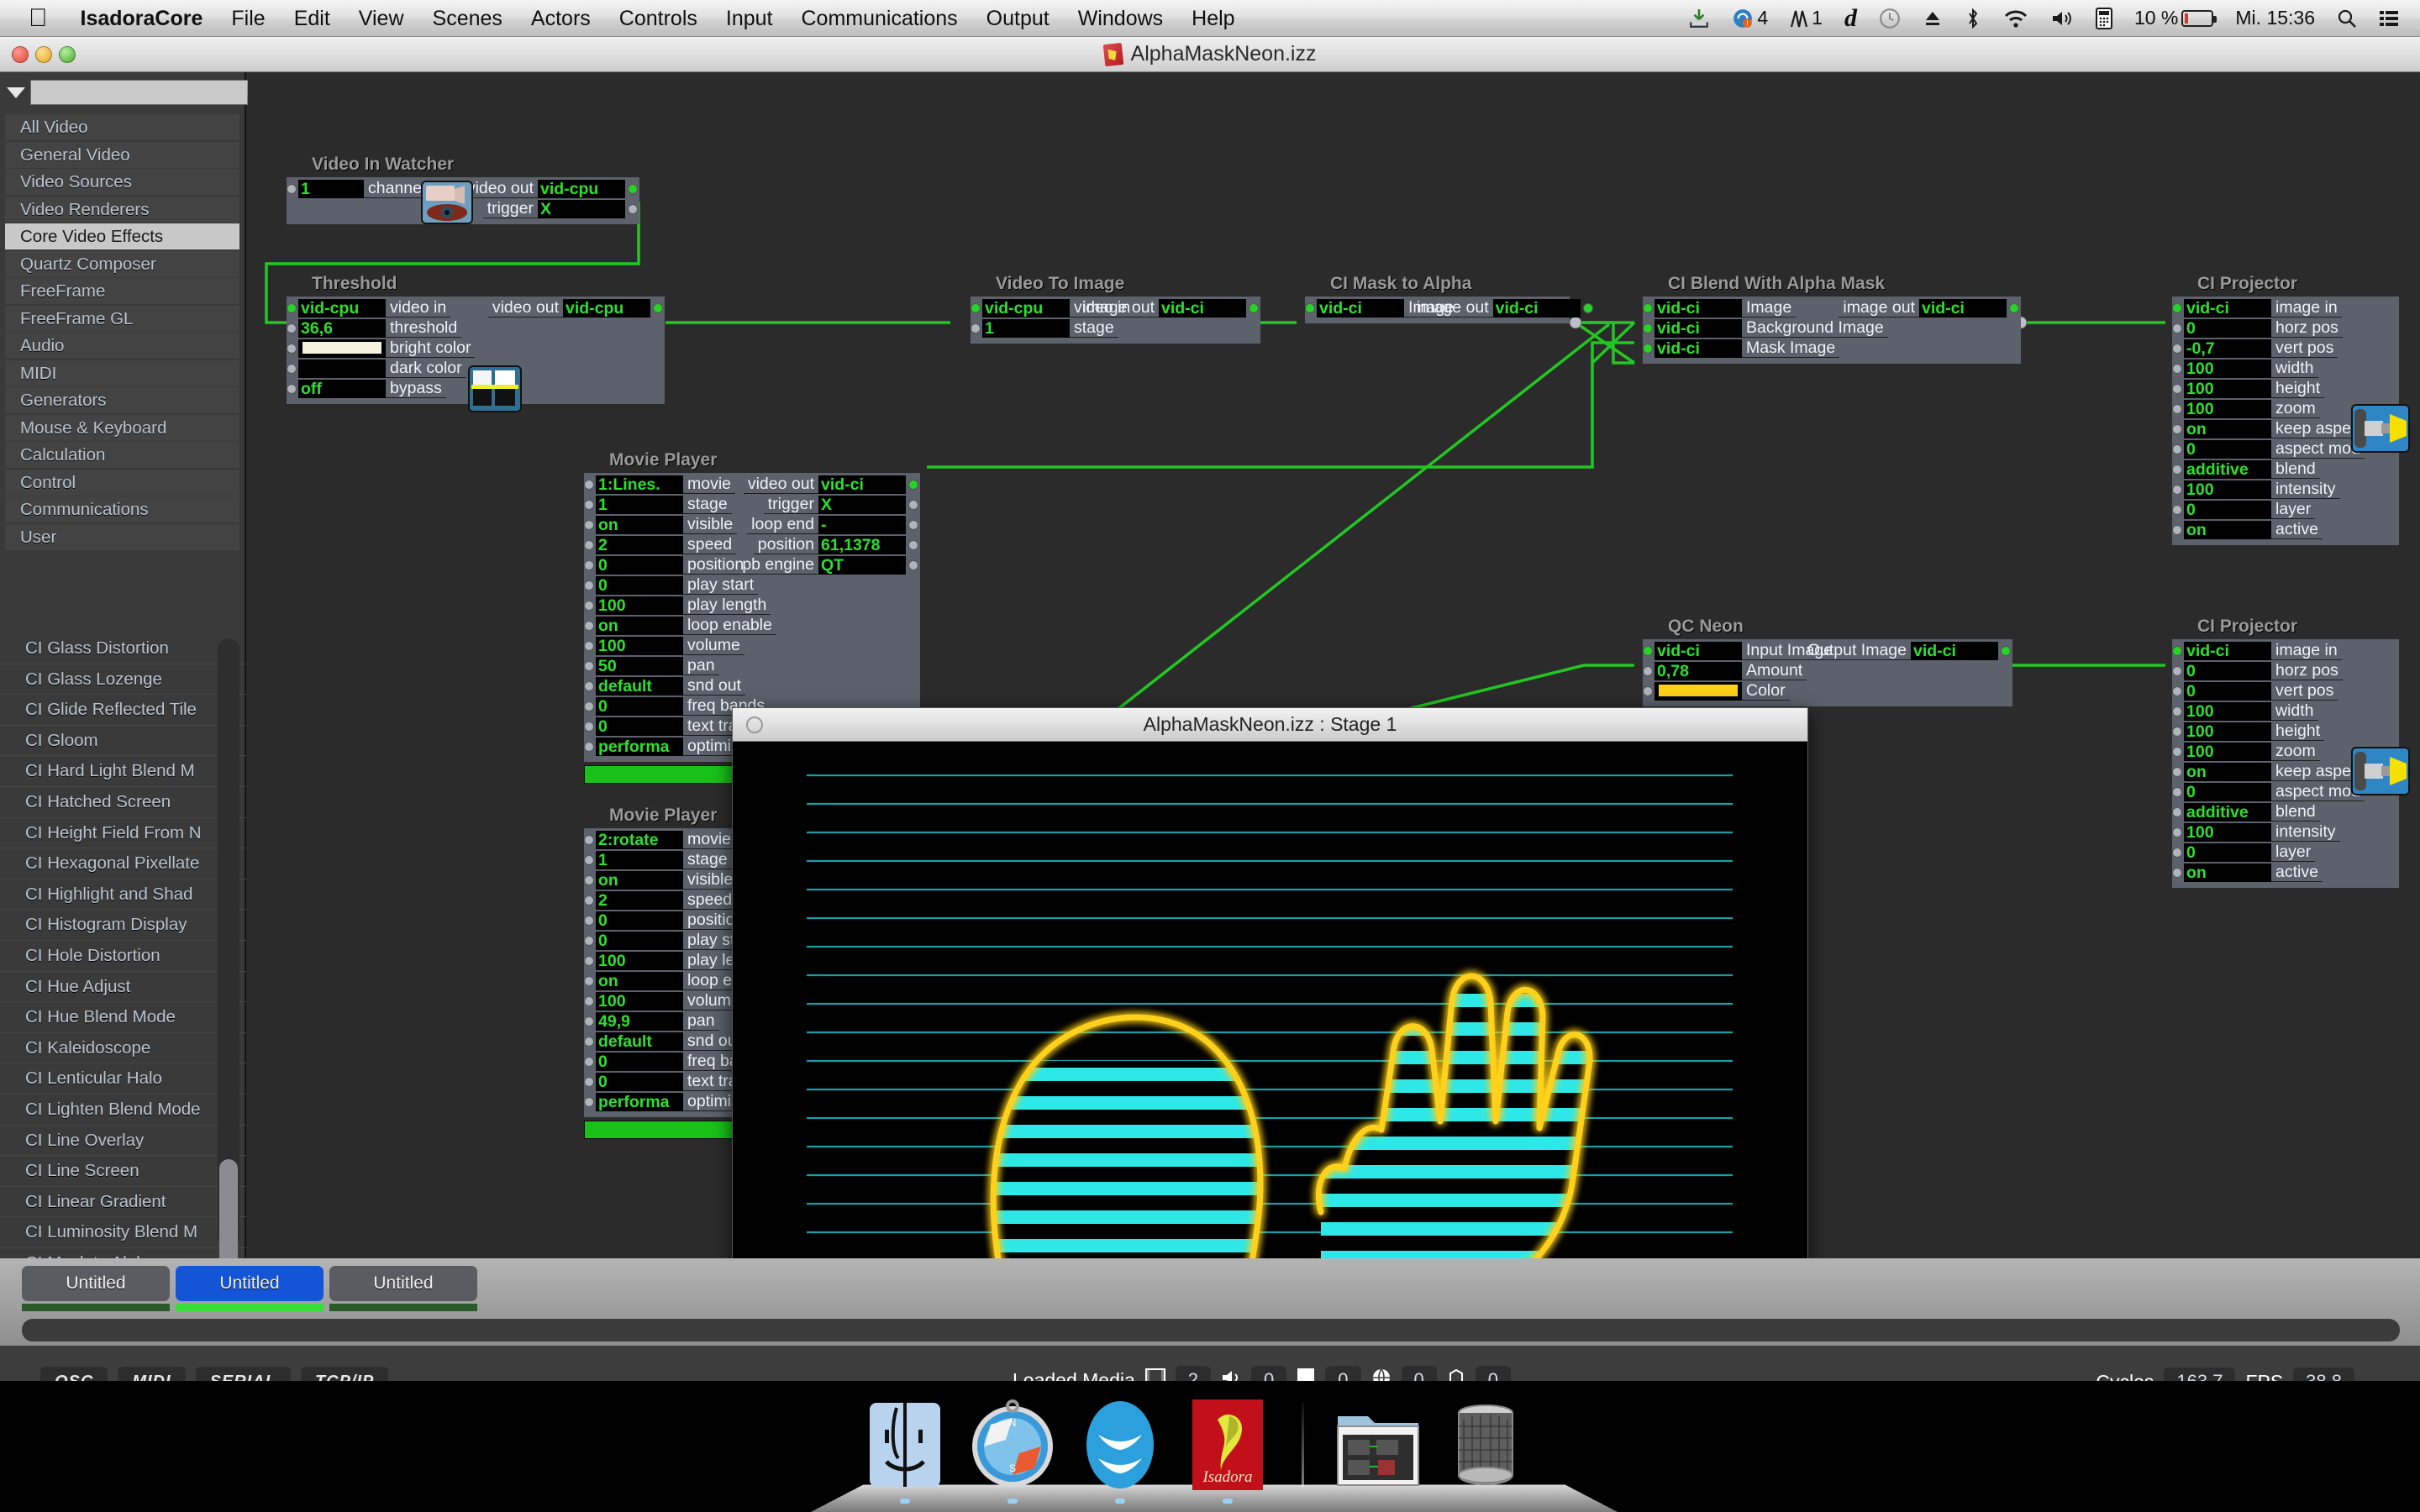  I want to click on notification-center-icon, so click(2389, 18).